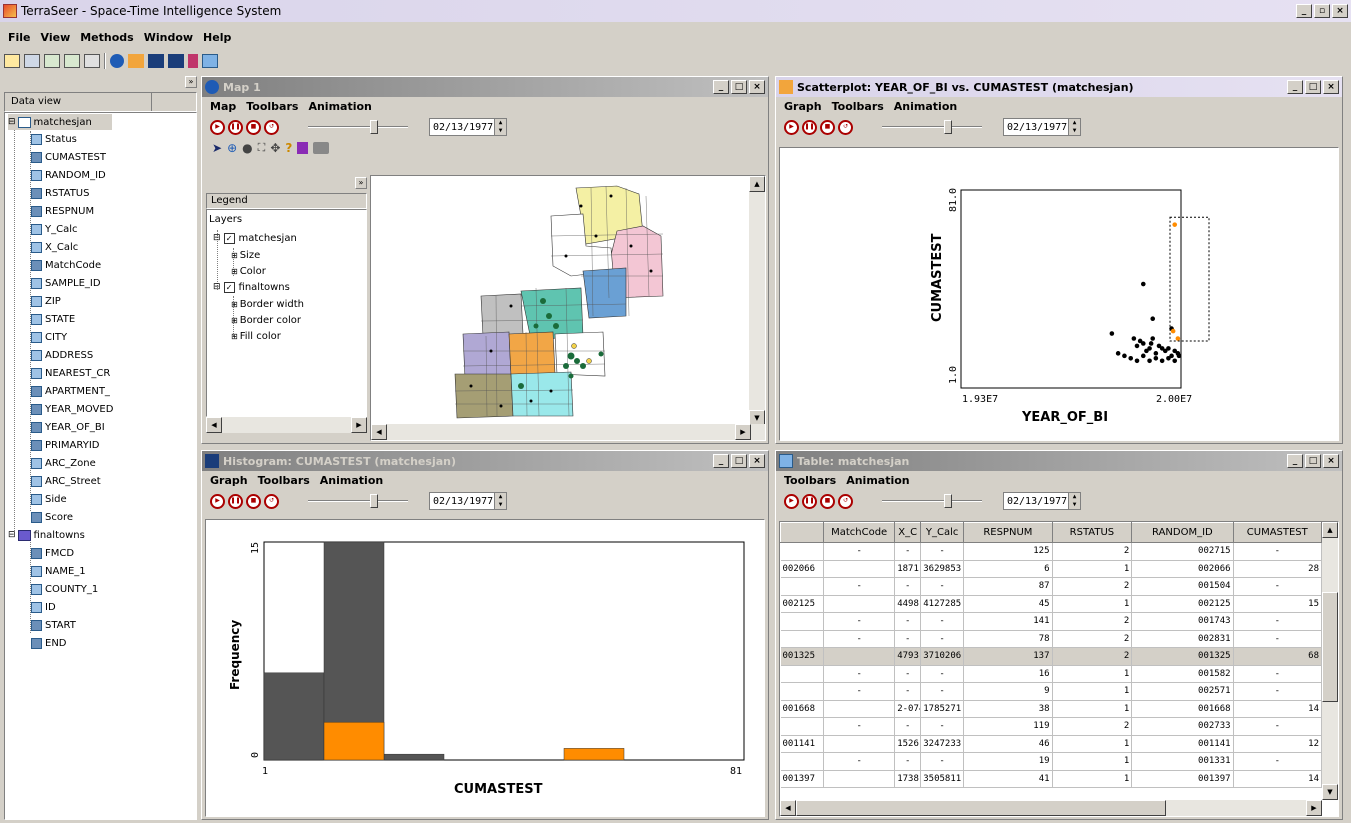 The image size is (1351, 823). What do you see at coordinates (1051, 639) in the screenshot?
I see `table-row: - - -78 2 002831-` at bounding box center [1051, 639].